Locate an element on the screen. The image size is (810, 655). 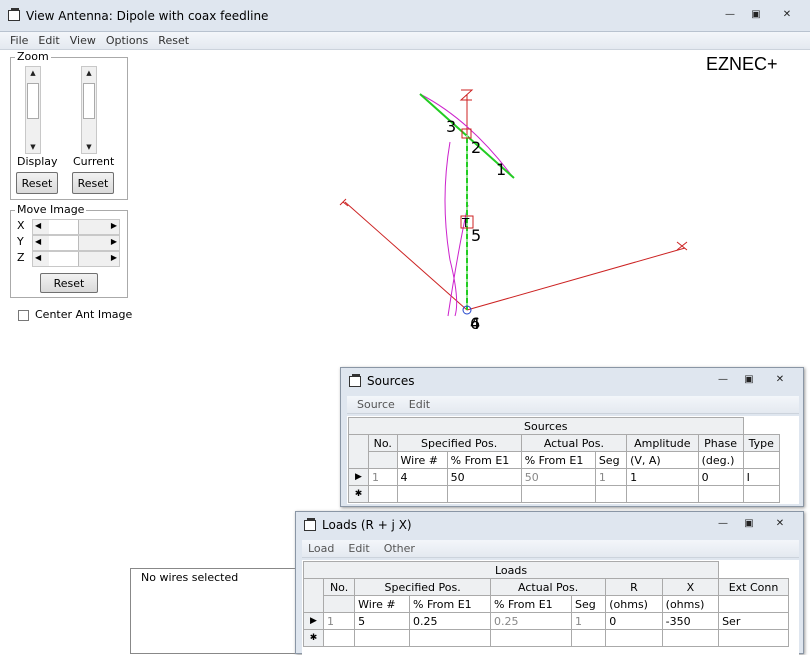
main-menubar: File Edit View Options Reset is located at coordinates (405, 41).